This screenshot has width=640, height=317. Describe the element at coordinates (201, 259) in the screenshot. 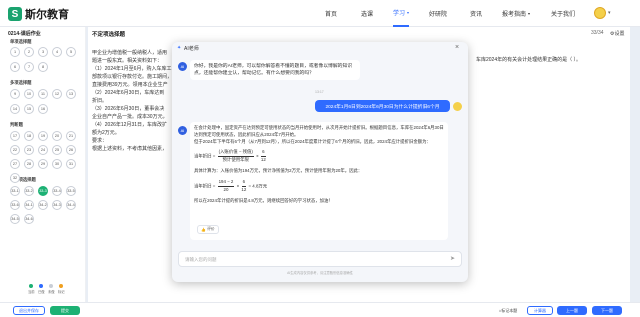

I see `chat-input-placeholder: 请输入您的问题` at that location.